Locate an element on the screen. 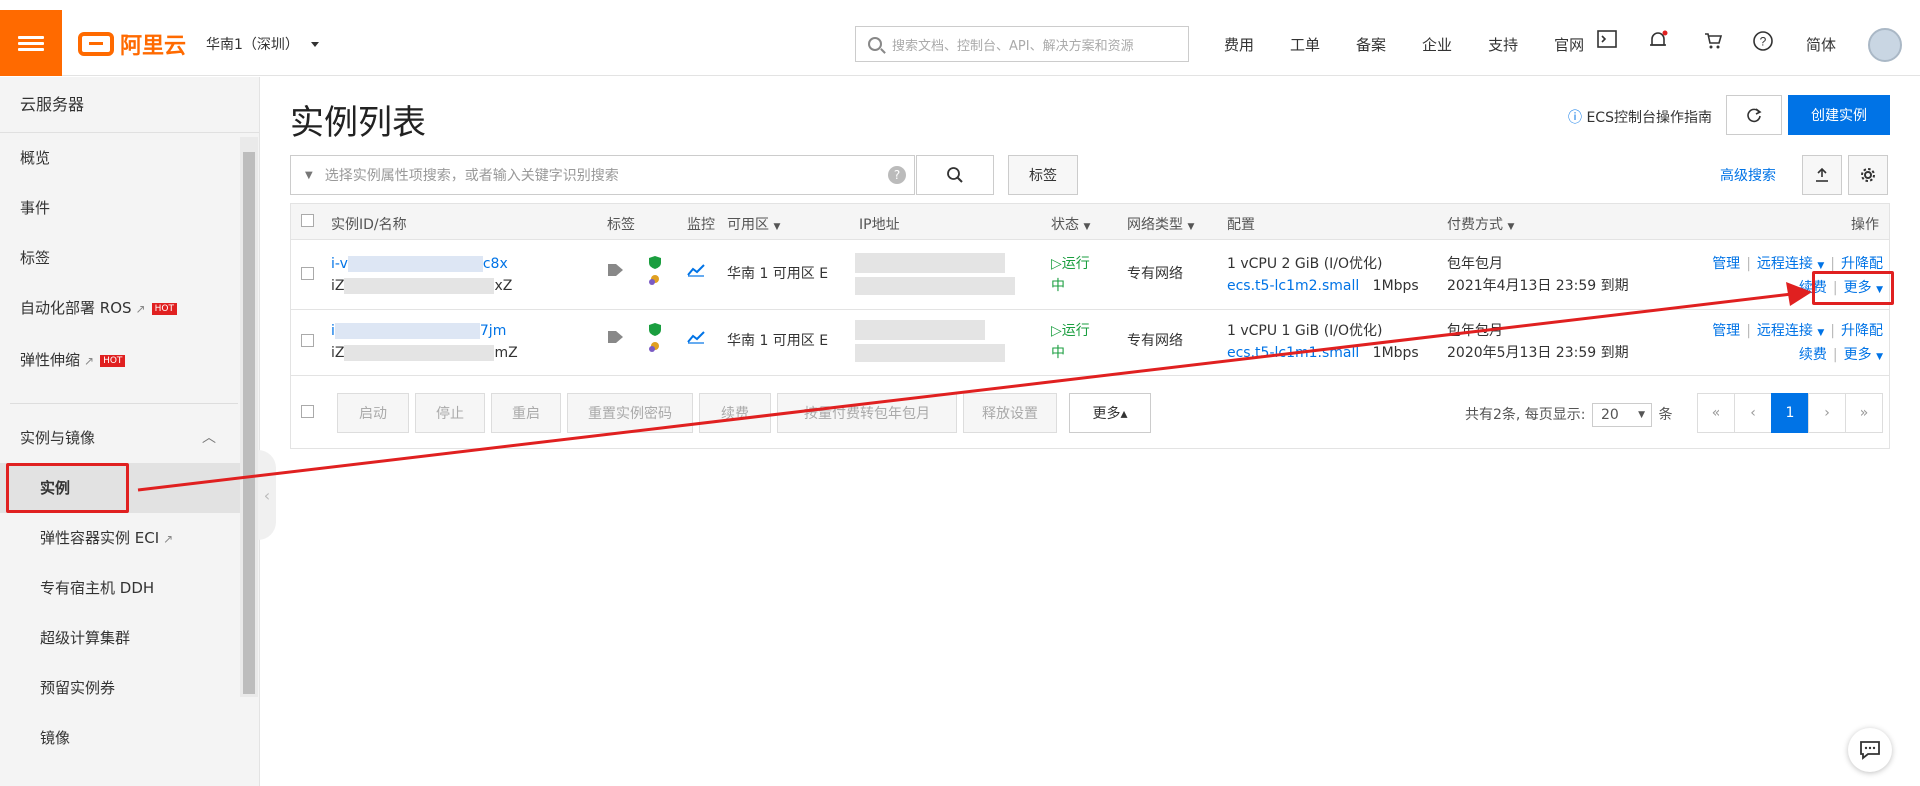 This screenshot has width=1920, height=786. brand-logo: 阿里云 is located at coordinates (132, 44).